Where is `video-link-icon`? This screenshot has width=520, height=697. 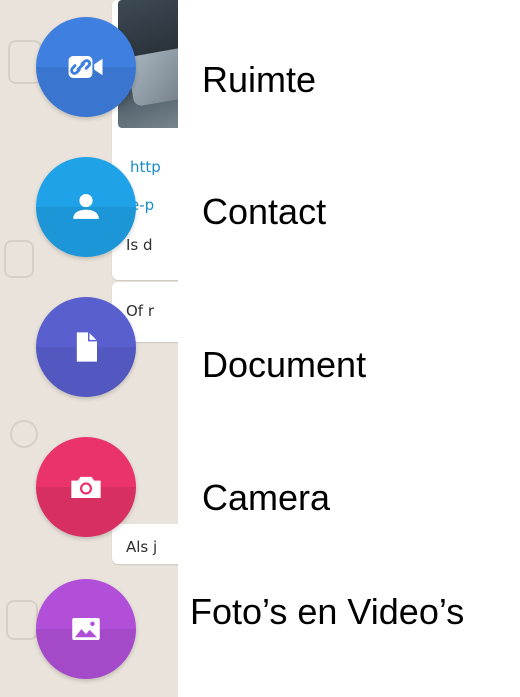
video-link-icon is located at coordinates (85, 67).